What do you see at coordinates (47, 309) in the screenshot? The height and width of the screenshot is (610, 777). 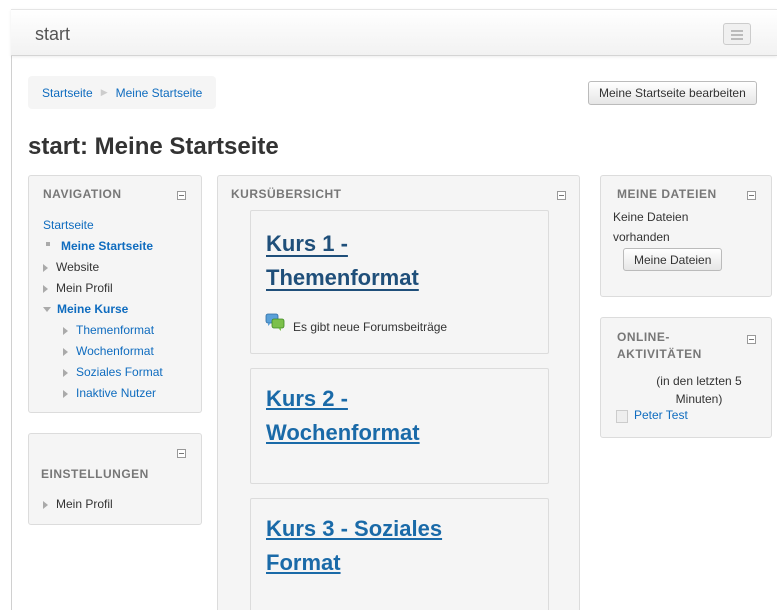 I see `collapse-arrow-icon` at bounding box center [47, 309].